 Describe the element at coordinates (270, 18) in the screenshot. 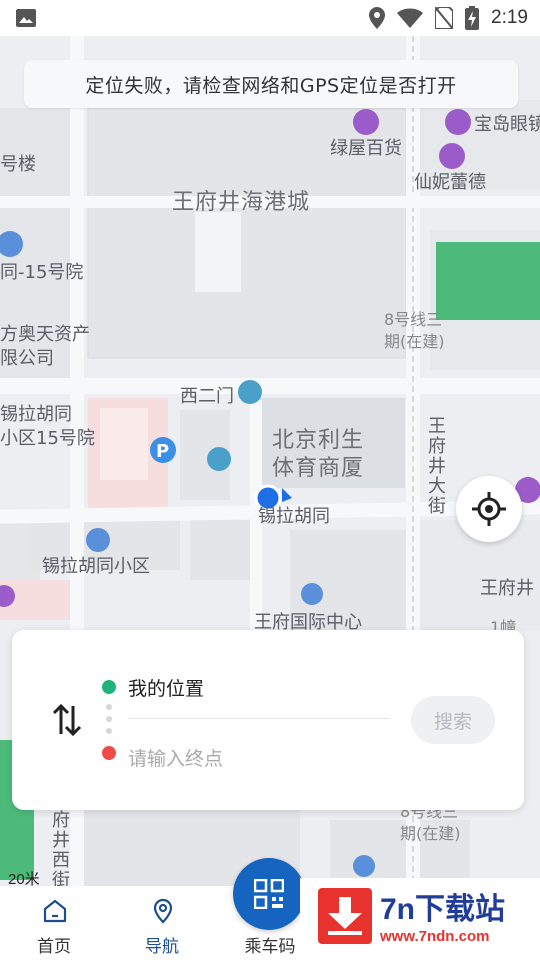

I see `status-bar: 2:19` at that location.